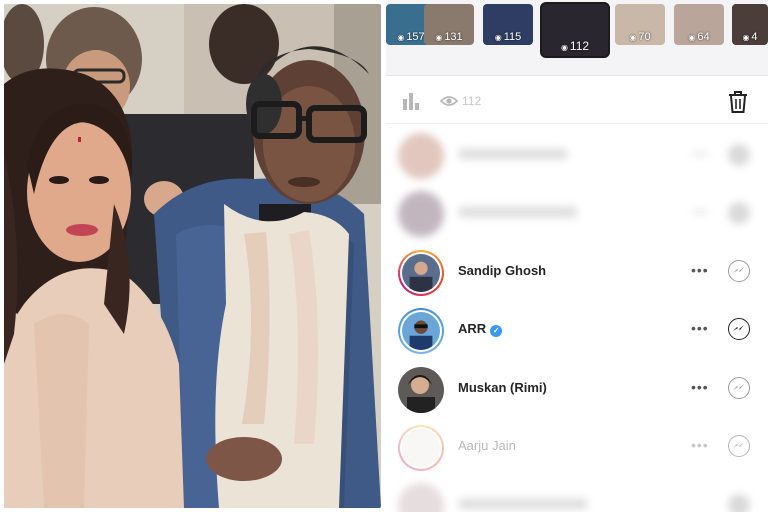 Image resolution: width=768 pixels, height=512 pixels. Describe the element at coordinates (453, 37) in the screenshot. I see `story-view-count: 131` at that location.